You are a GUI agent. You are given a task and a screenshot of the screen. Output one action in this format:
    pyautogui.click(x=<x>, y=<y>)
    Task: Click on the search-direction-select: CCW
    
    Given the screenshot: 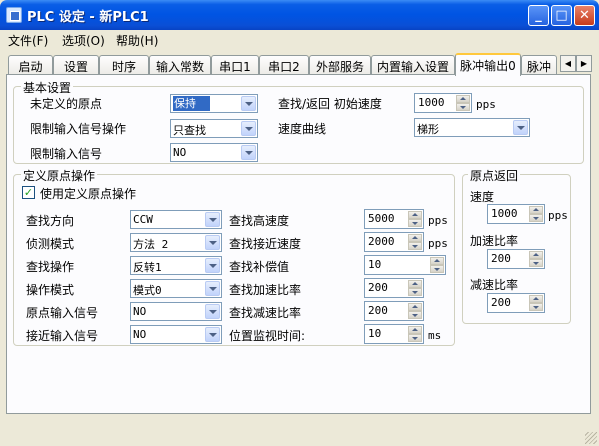 What is the action you would take?
    pyautogui.click(x=176, y=219)
    